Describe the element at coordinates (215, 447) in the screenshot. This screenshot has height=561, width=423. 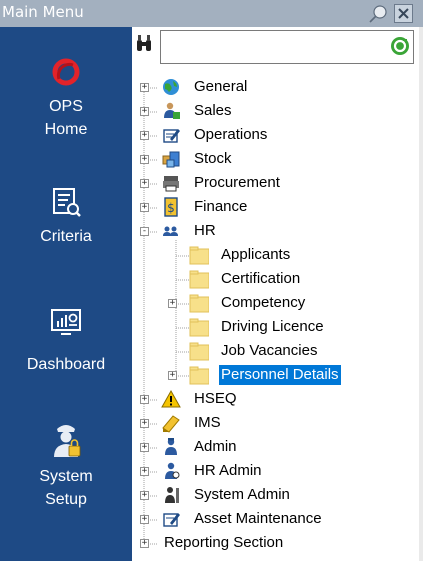
I see `tree-node-label: Admin` at that location.